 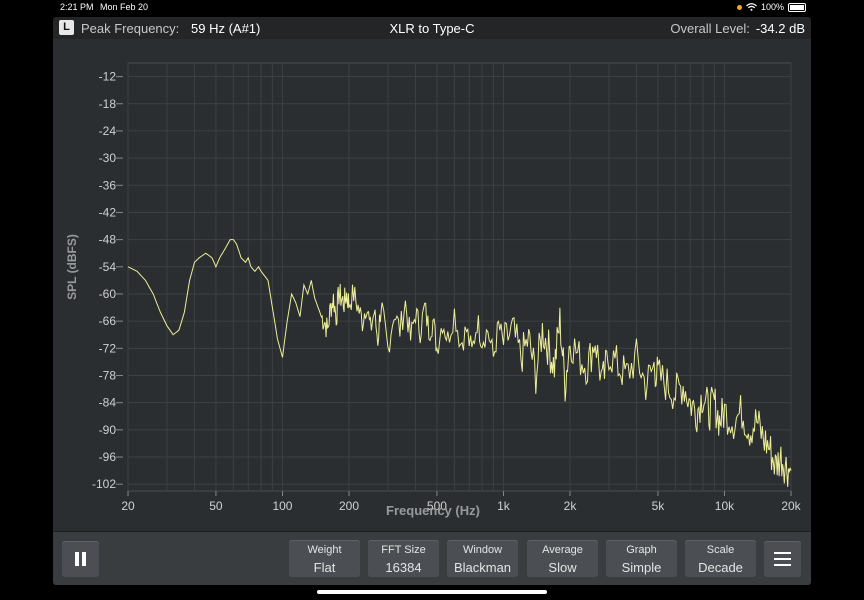 What do you see at coordinates (720, 558) in the screenshot?
I see `scale-button: Scale Decade` at bounding box center [720, 558].